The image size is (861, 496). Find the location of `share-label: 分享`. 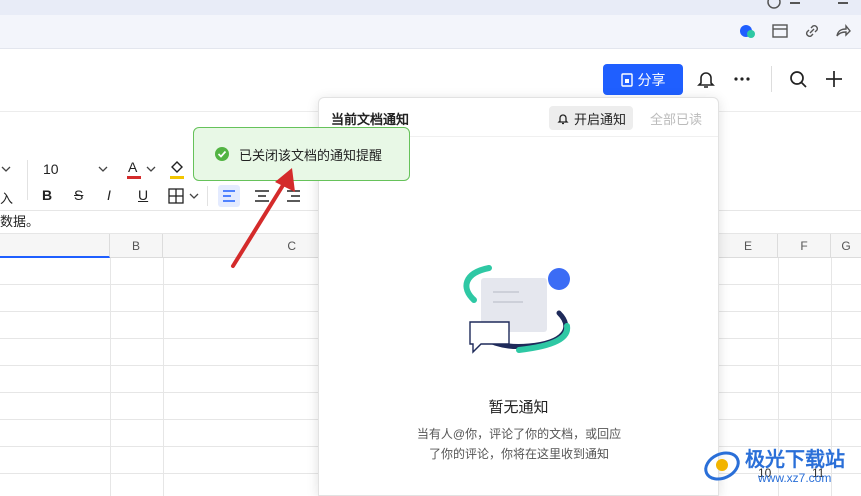

share-label: 分享 is located at coordinates (651, 79).